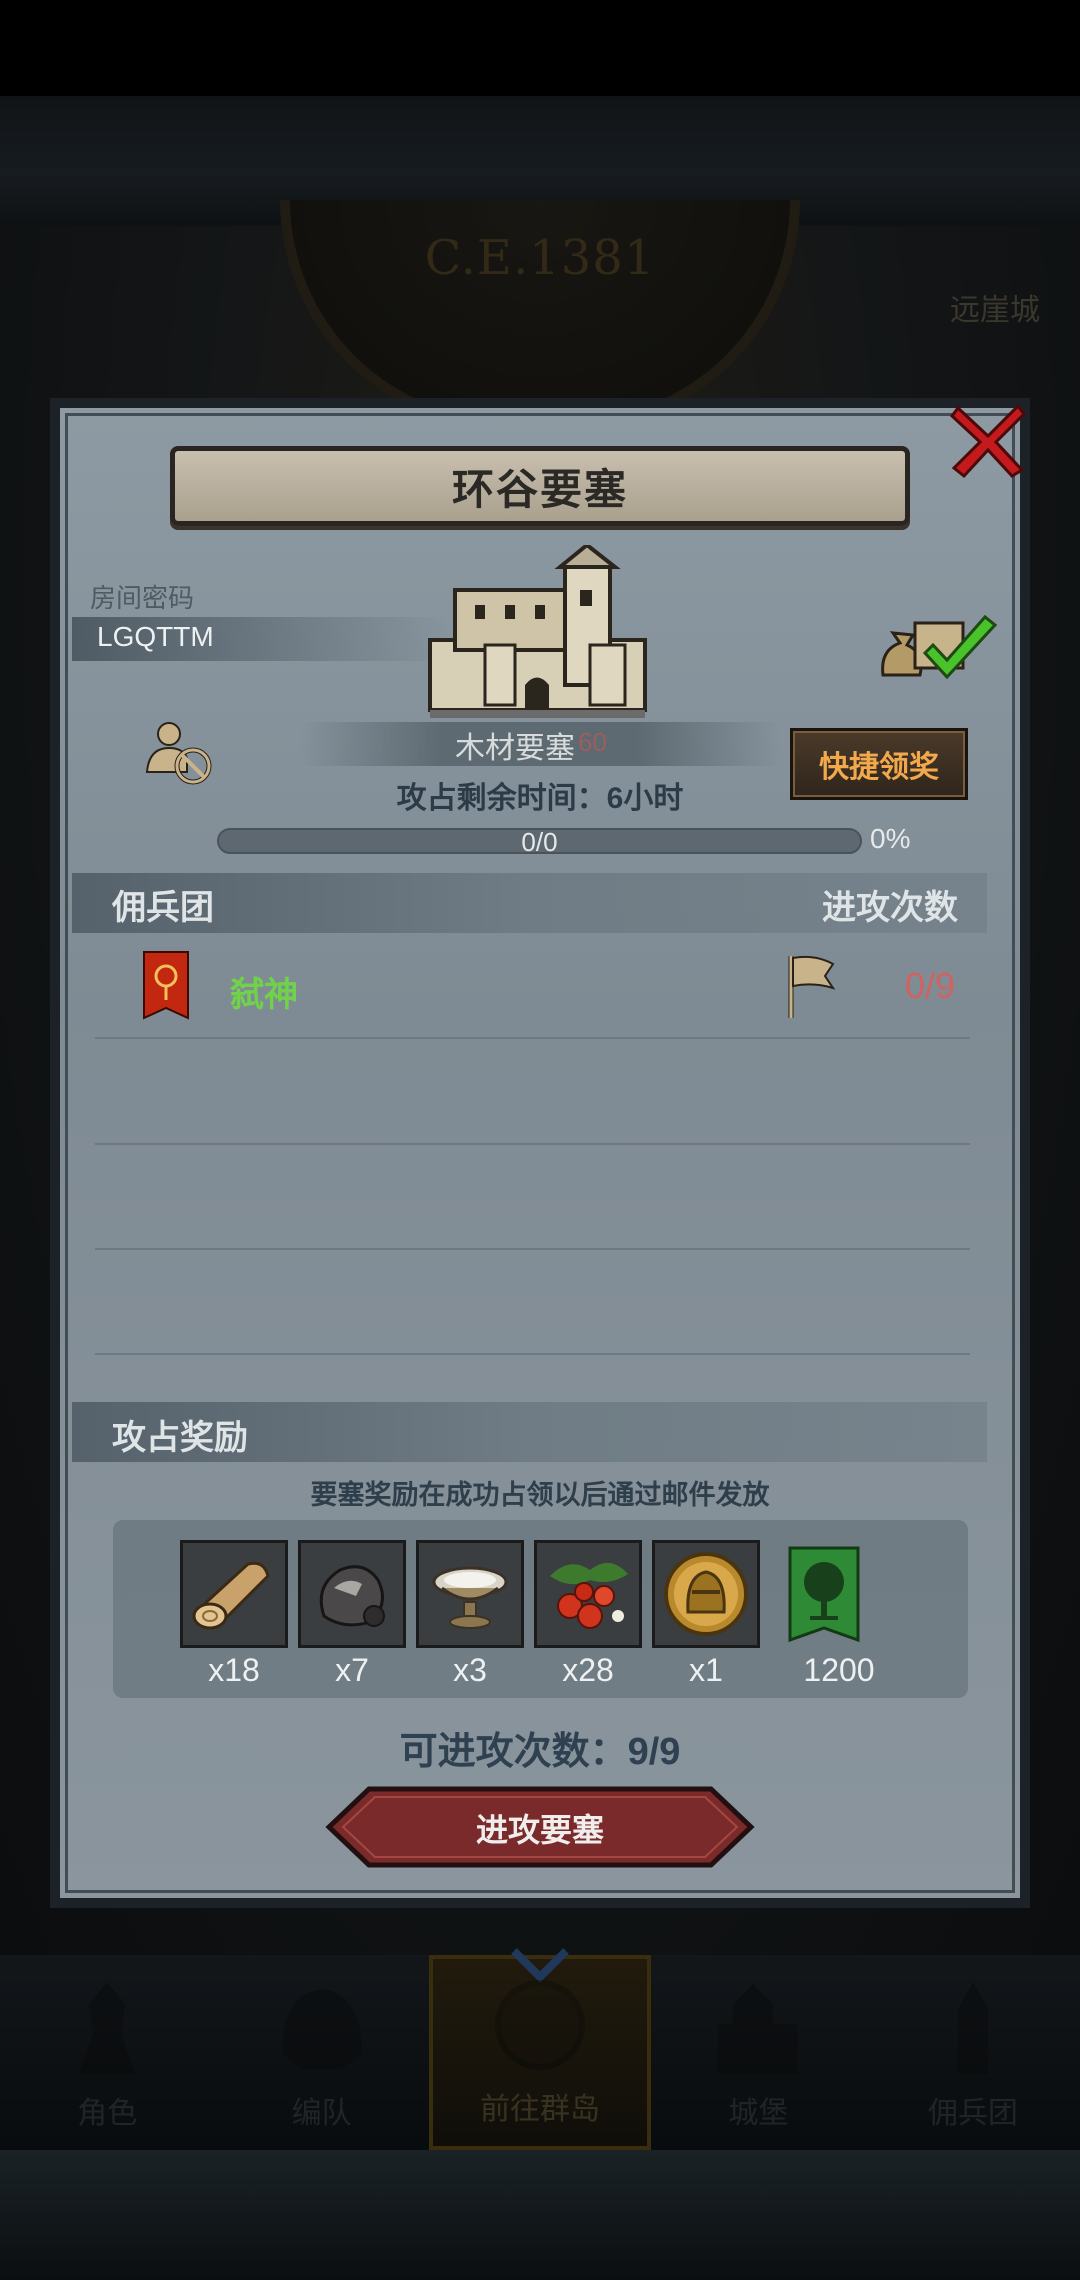 Image resolution: width=1080 pixels, height=2280 pixels. Describe the element at coordinates (537, 631) in the screenshot. I see `fortress-icon` at that location.